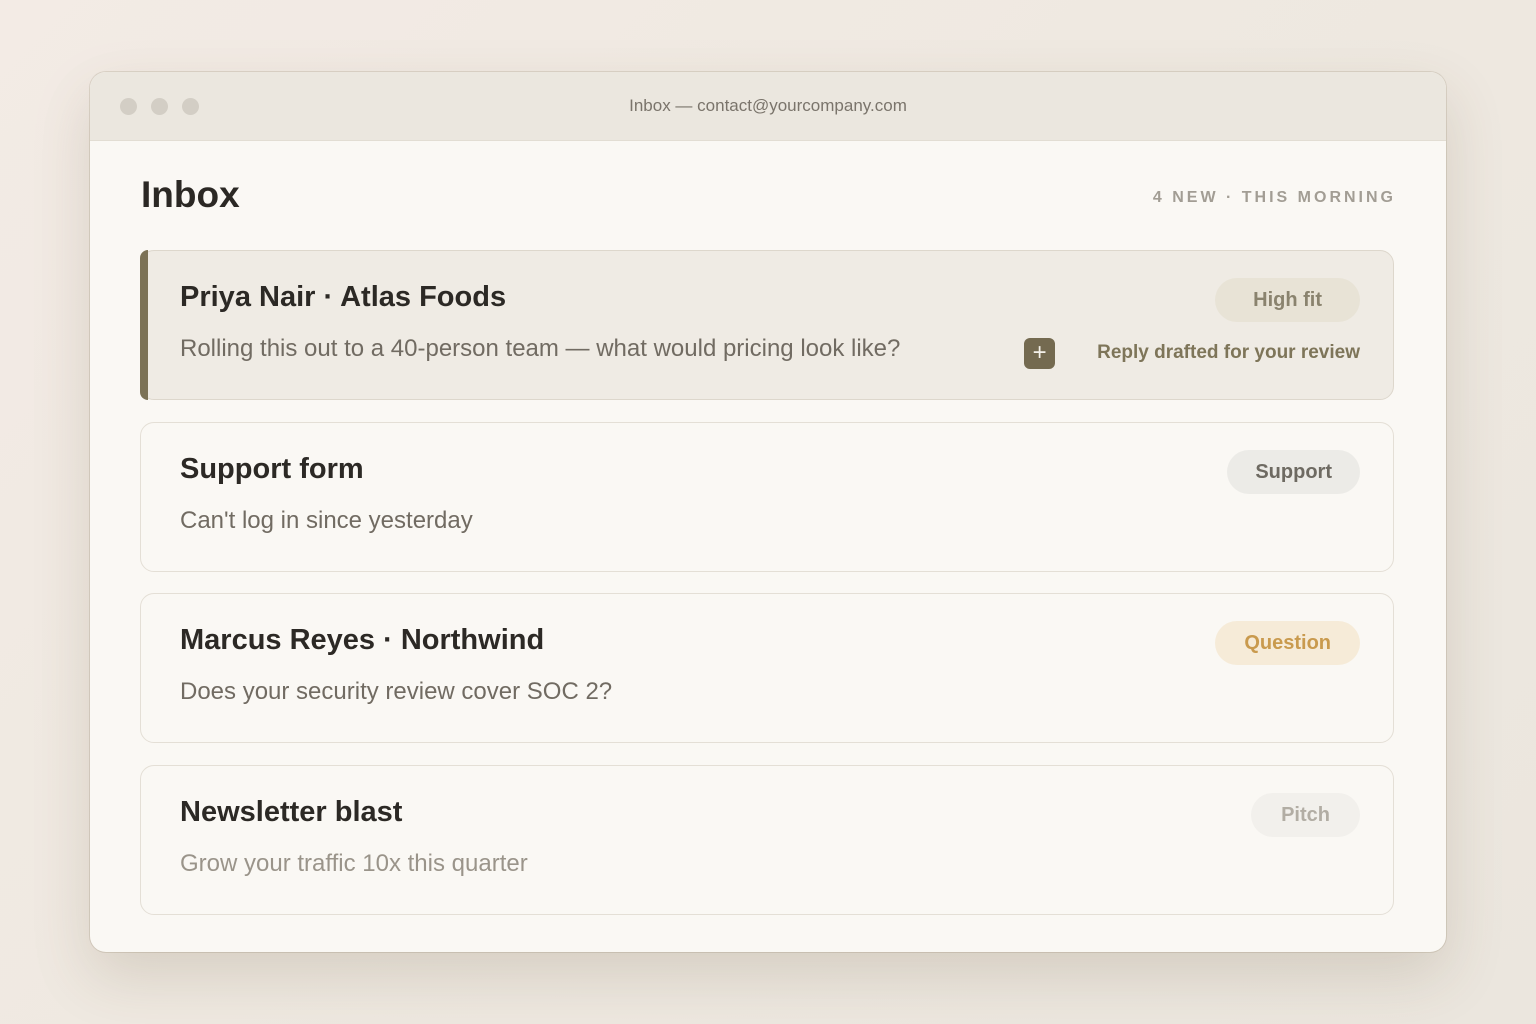  I want to click on draft-reply-button: + Reply drafted for your review, so click(1192, 353).